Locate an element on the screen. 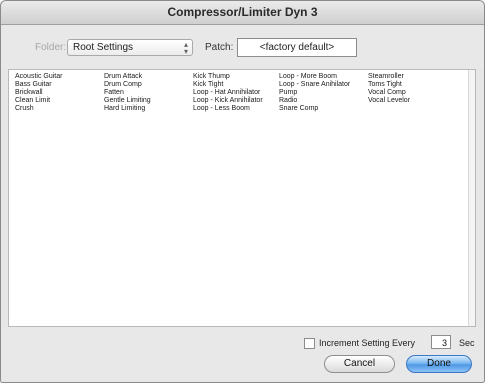 The width and height of the screenshot is (485, 383). seconds-unit-label: Sec is located at coordinates (467, 343).